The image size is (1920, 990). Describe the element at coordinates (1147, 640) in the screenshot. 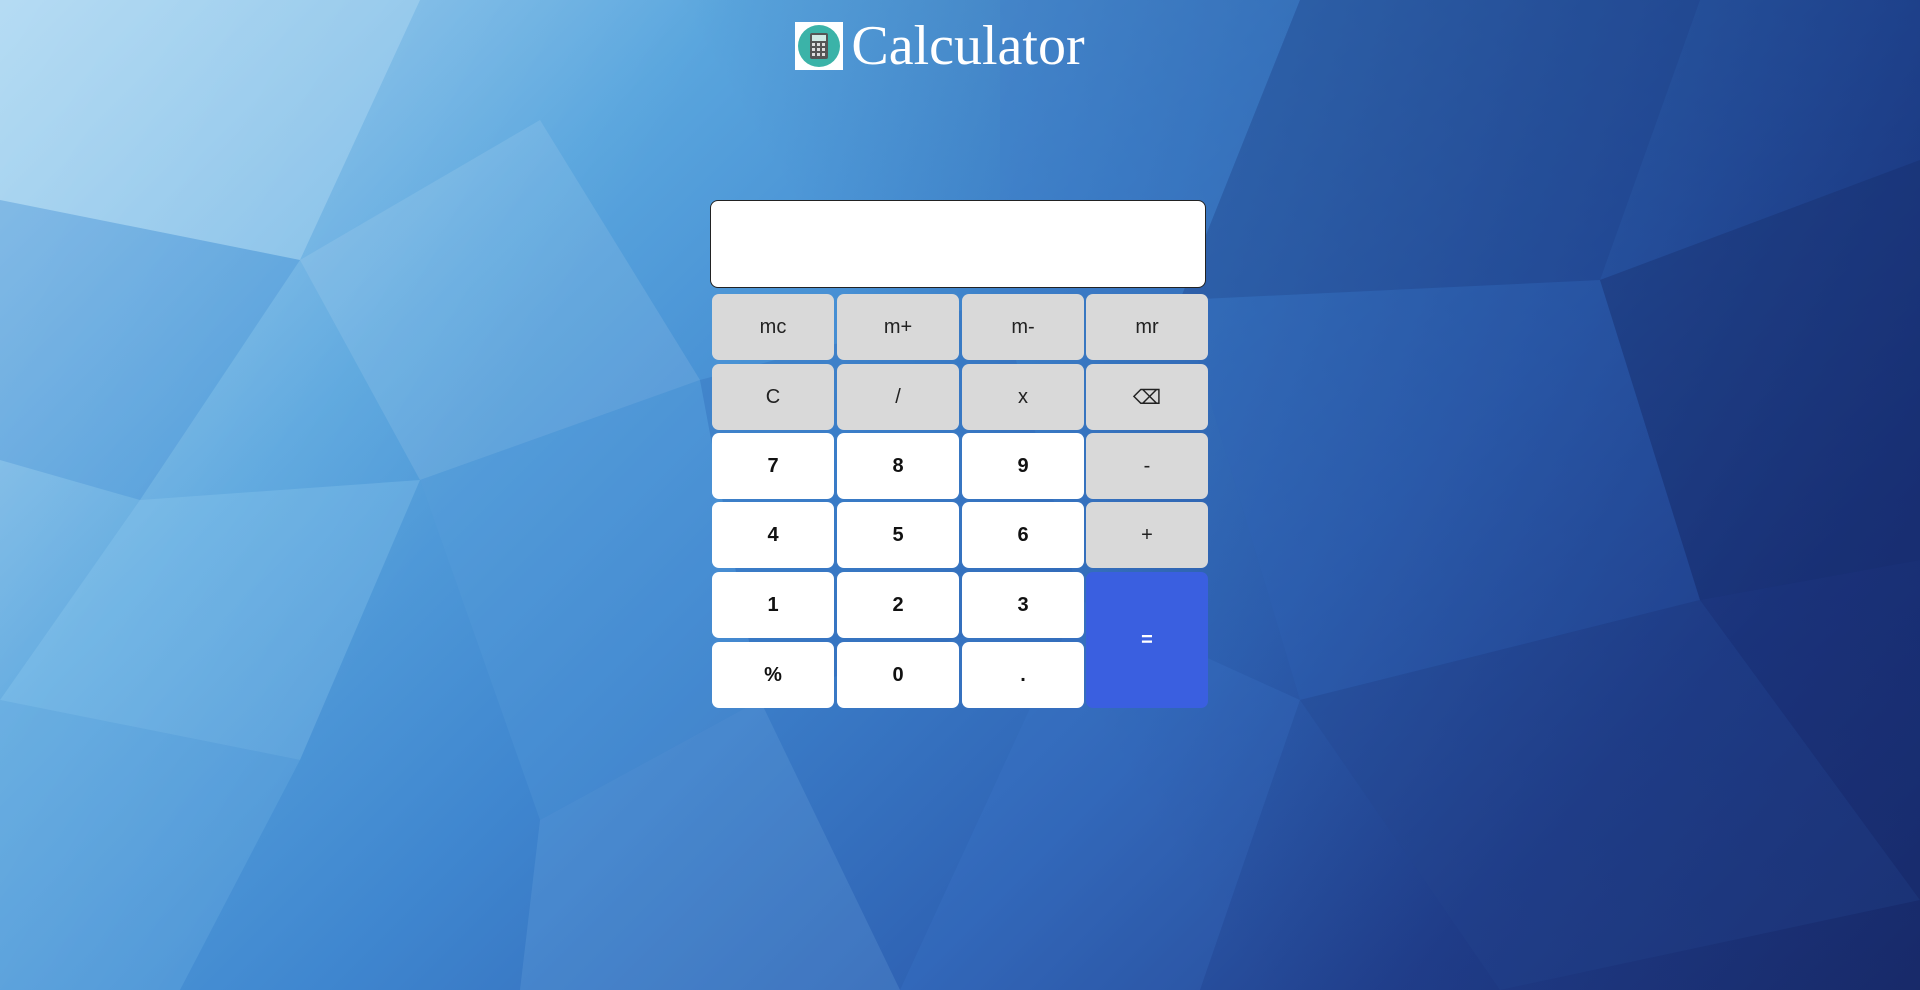

I see `equals-button: =` at that location.